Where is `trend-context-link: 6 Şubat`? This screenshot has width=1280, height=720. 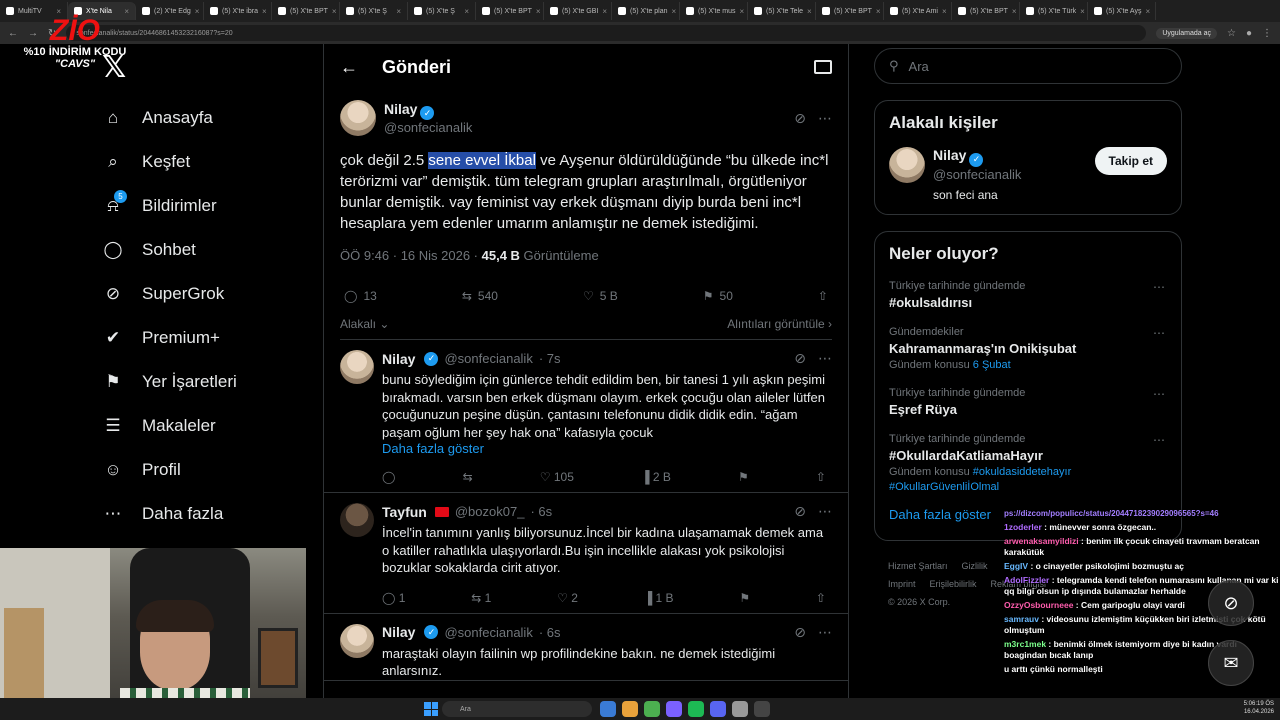 trend-context-link: 6 Şubat is located at coordinates (992, 365).